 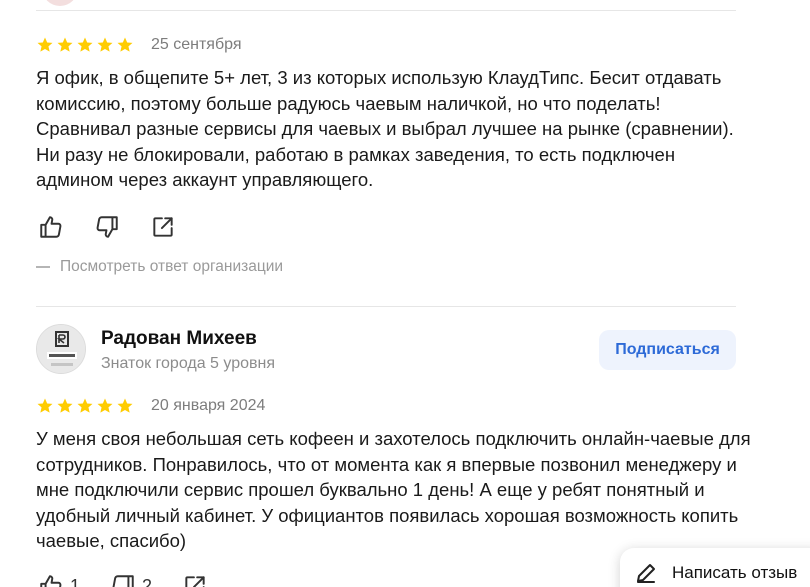 I want to click on dash-decoration, so click(x=43, y=267).